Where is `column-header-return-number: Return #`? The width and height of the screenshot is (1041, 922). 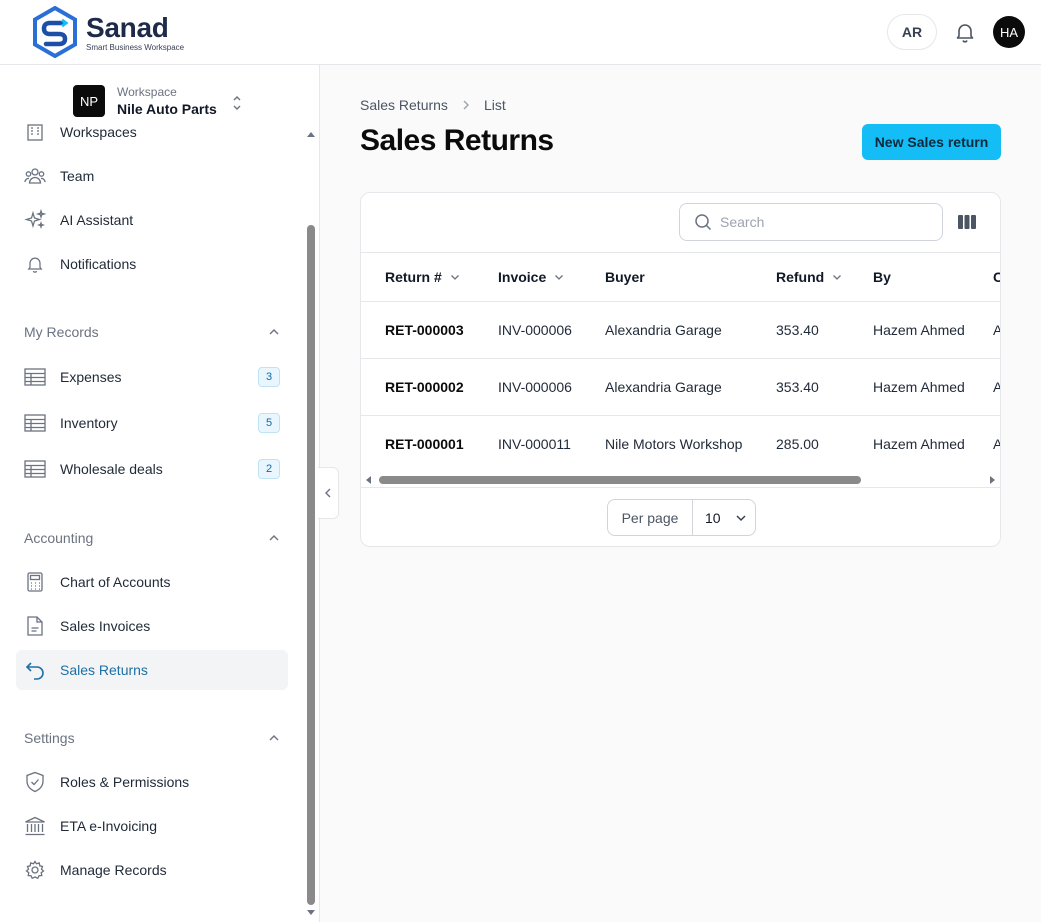 column-header-return-number: Return # is located at coordinates (422, 277).